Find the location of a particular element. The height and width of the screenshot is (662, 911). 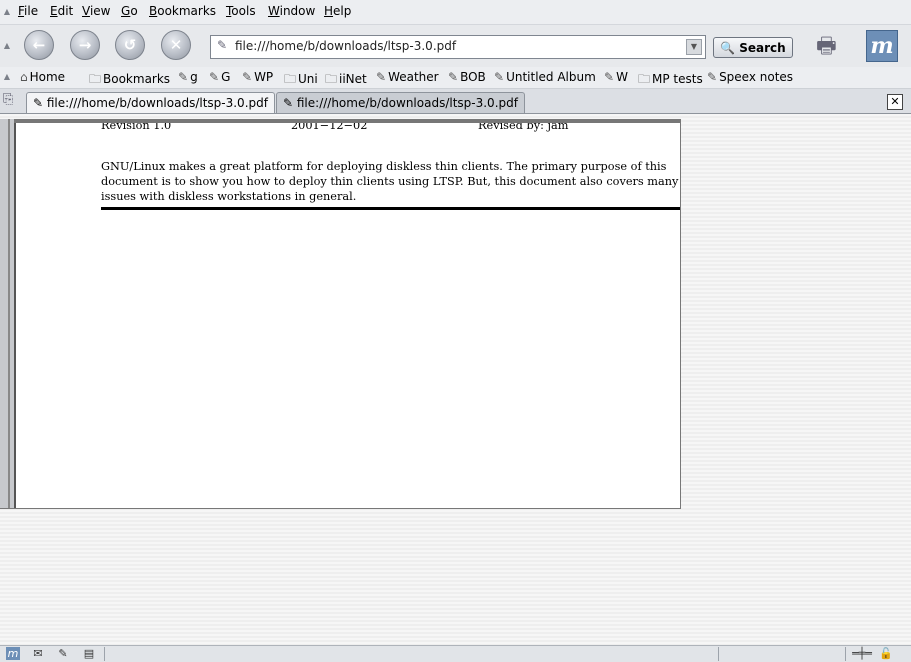

bookmark-G: ✎ G is located at coordinates (219, 77).